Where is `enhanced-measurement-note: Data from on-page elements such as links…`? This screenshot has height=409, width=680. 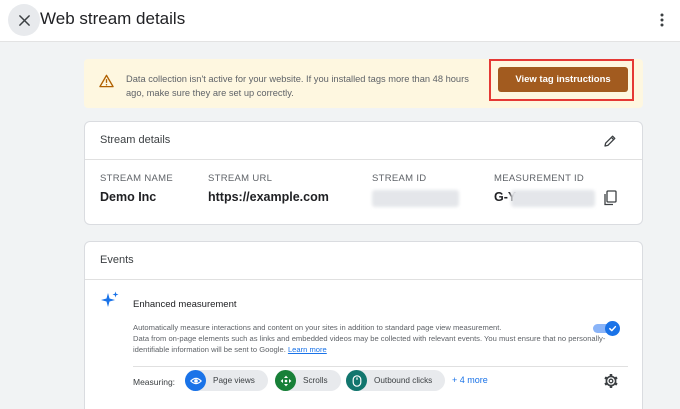 enhanced-measurement-note: Data from on-page elements such as links… is located at coordinates (369, 344).